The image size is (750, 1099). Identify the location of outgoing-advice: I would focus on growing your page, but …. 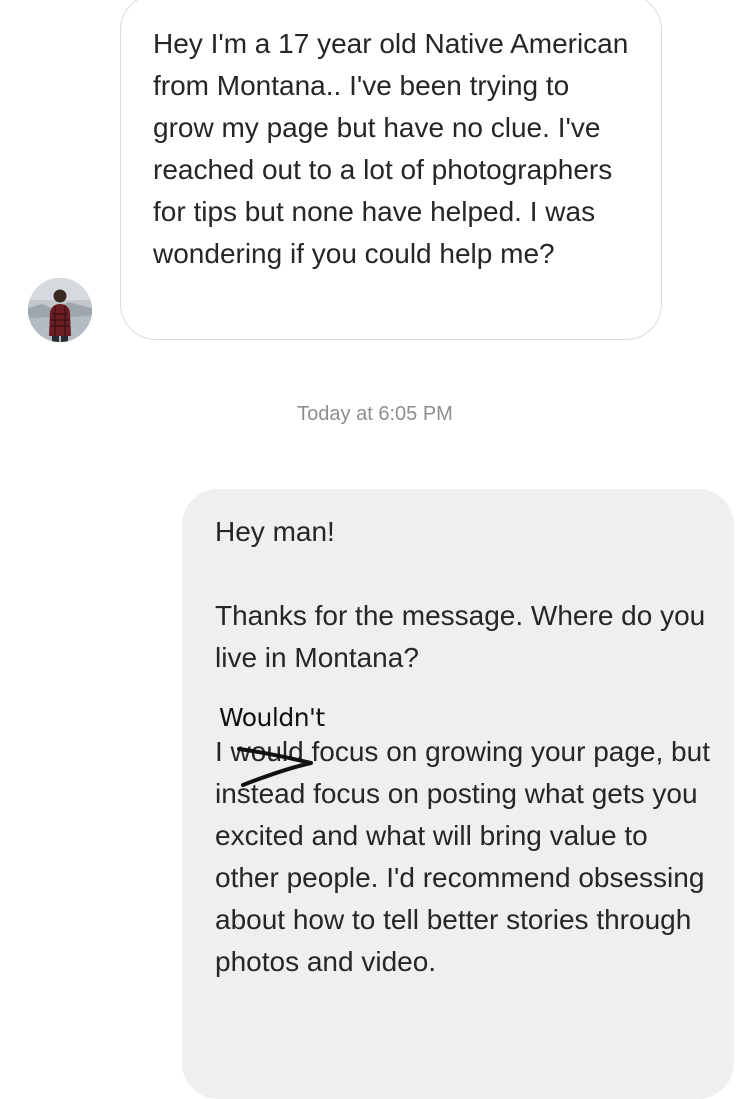
(462, 856).